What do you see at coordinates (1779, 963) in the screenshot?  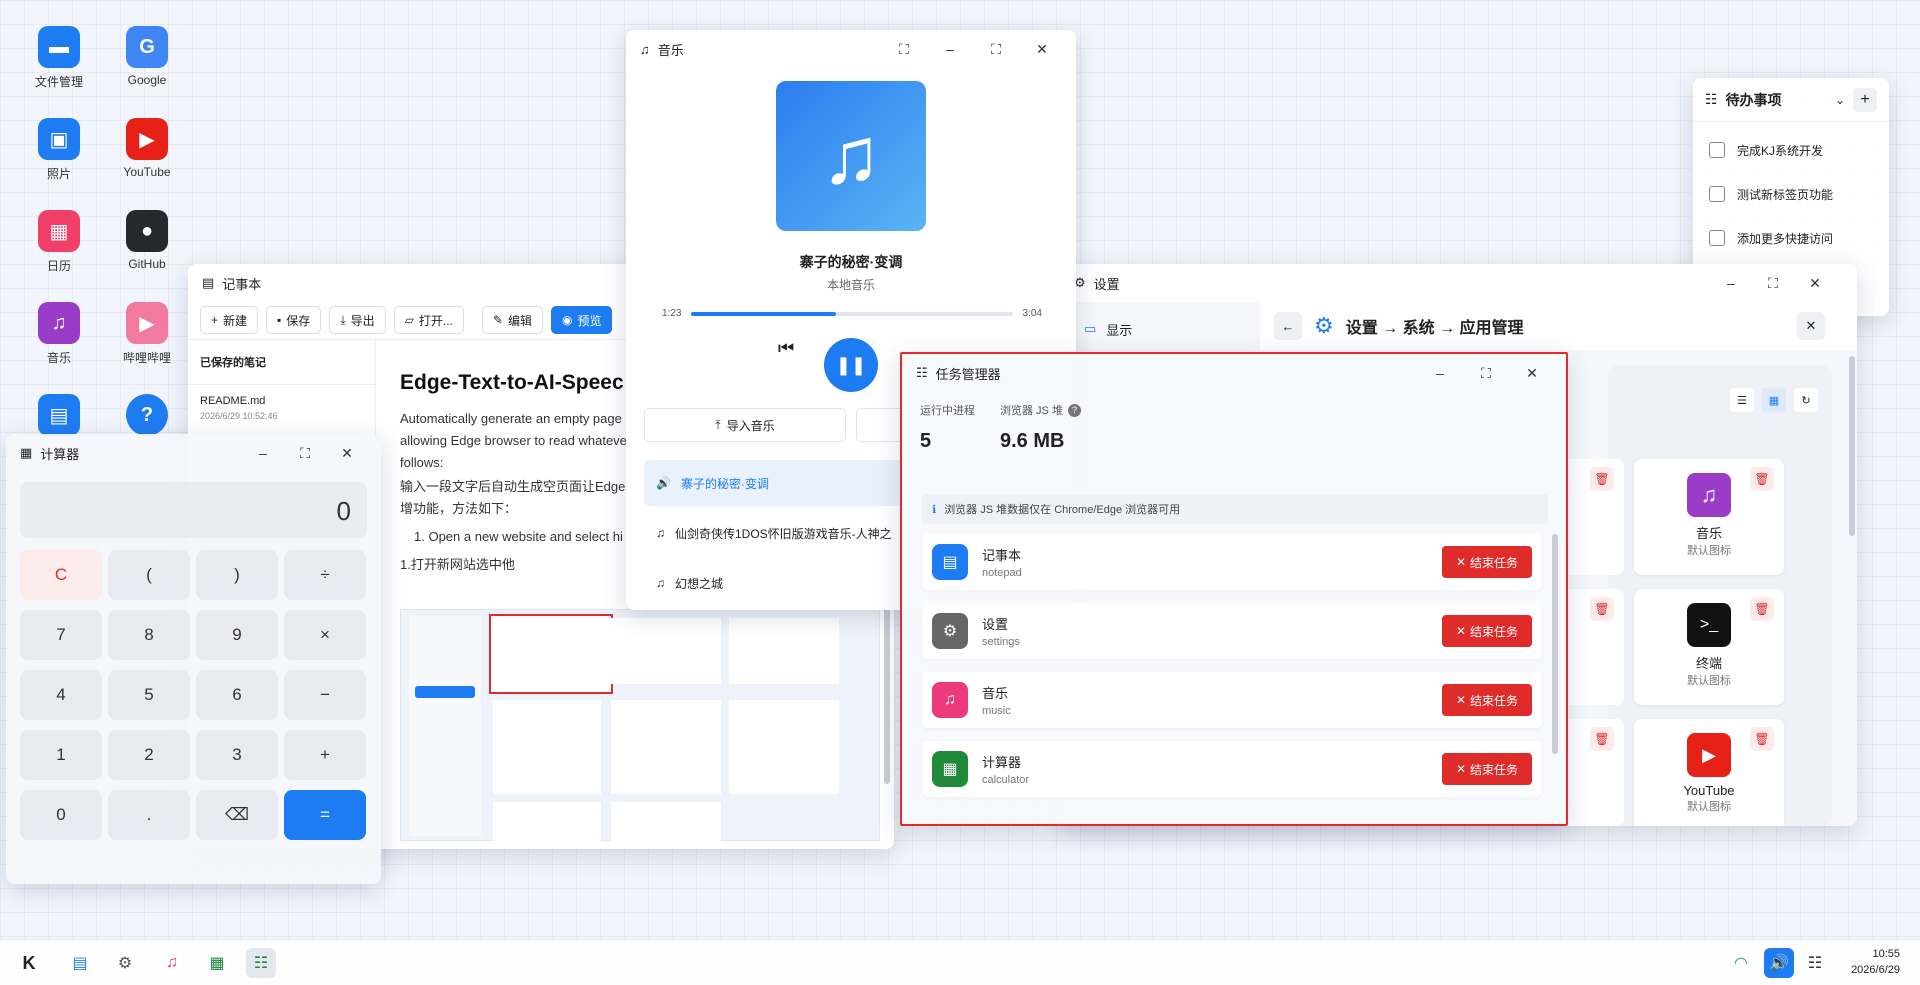 I see `volume-icon: 🔊` at bounding box center [1779, 963].